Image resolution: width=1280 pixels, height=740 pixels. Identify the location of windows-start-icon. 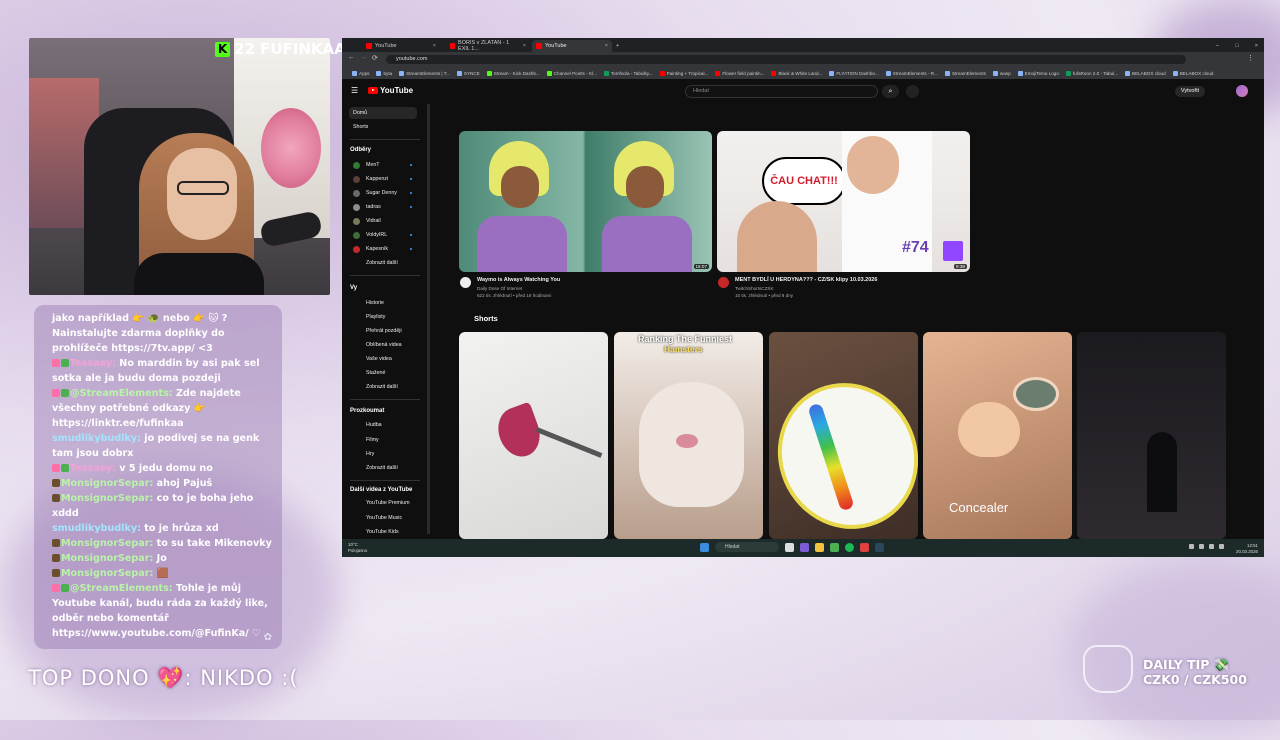
(704, 547).